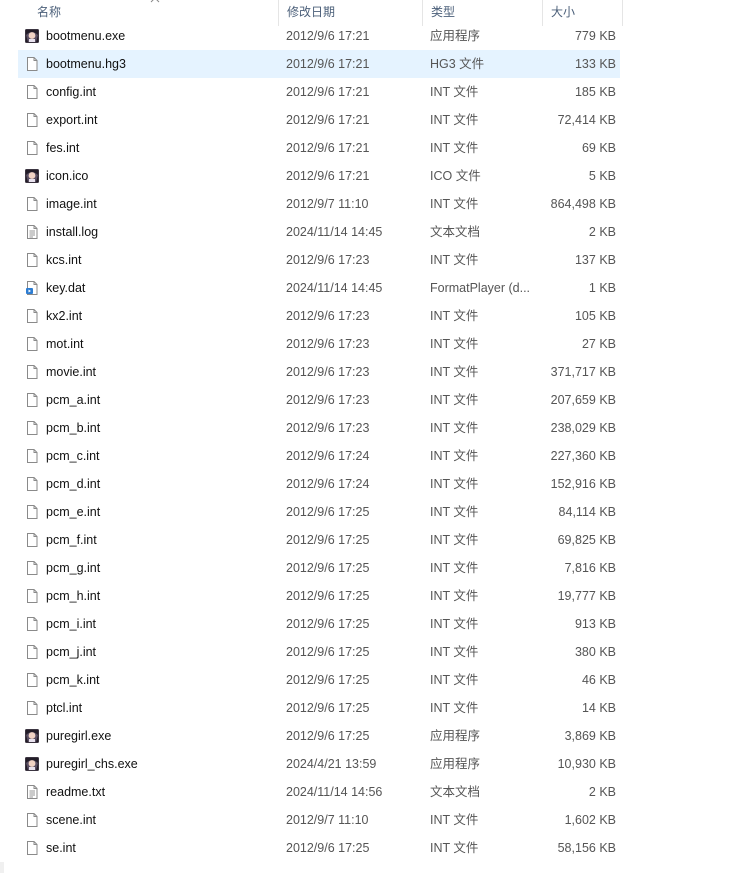  I want to click on file-row: kx2.int 2012/9/6 17:23 INT 文件 105 KB, so click(310, 316).